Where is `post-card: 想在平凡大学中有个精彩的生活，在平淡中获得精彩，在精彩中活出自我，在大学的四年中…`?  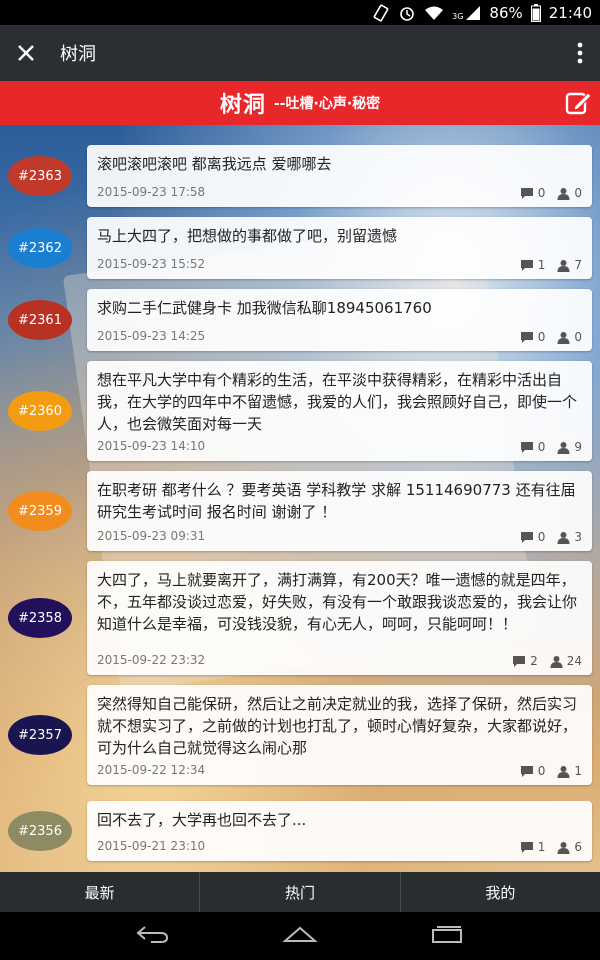 post-card: 想在平凡大学中有个精彩的生活，在平淡中获得精彩，在精彩中活出自我，在大学的四年中… is located at coordinates (339, 411).